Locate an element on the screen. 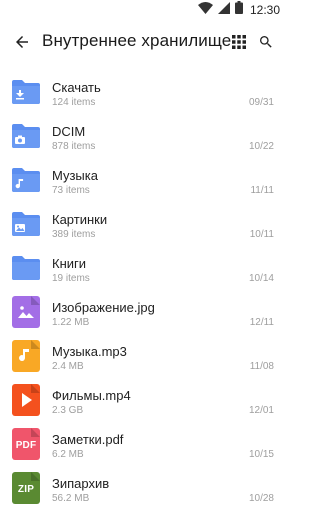  search-icon is located at coordinates (266, 42).